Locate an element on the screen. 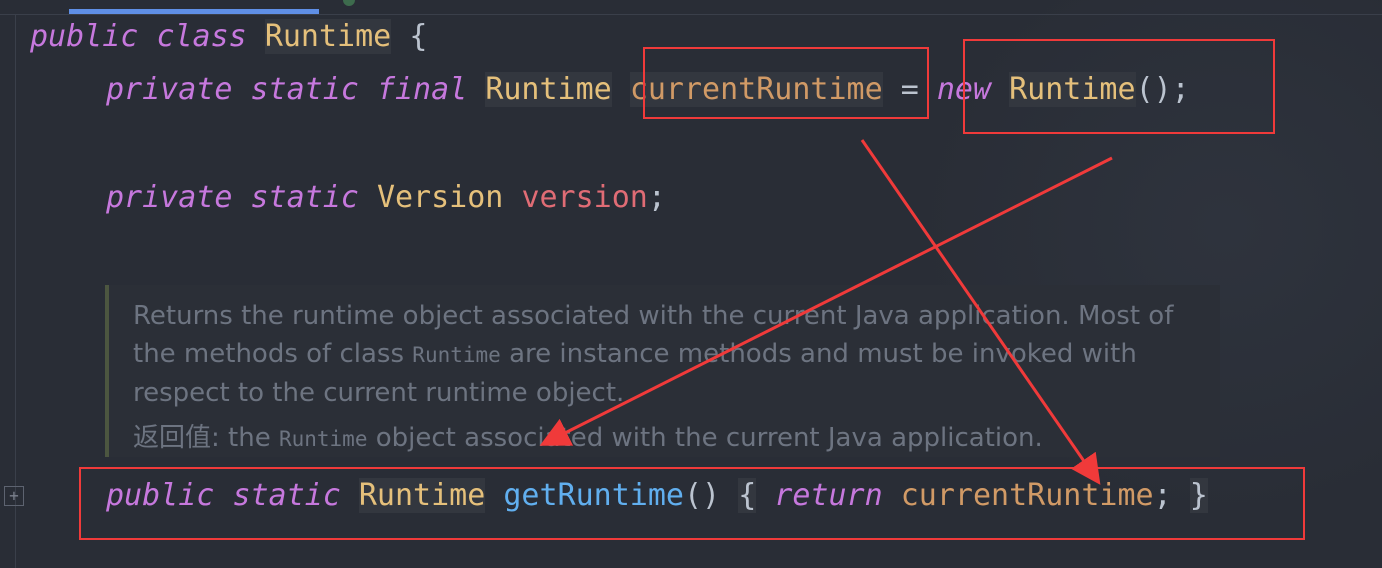  arrow-field-to-return is located at coordinates (980, 312).